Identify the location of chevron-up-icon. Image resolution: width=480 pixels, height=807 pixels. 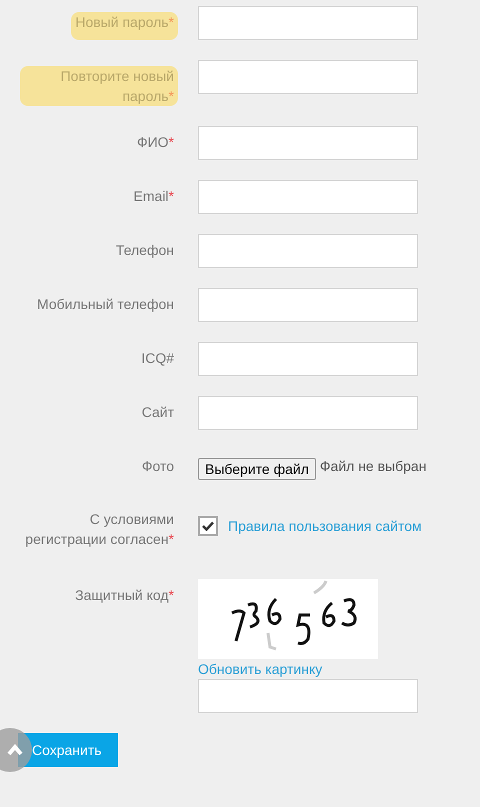
(15, 750).